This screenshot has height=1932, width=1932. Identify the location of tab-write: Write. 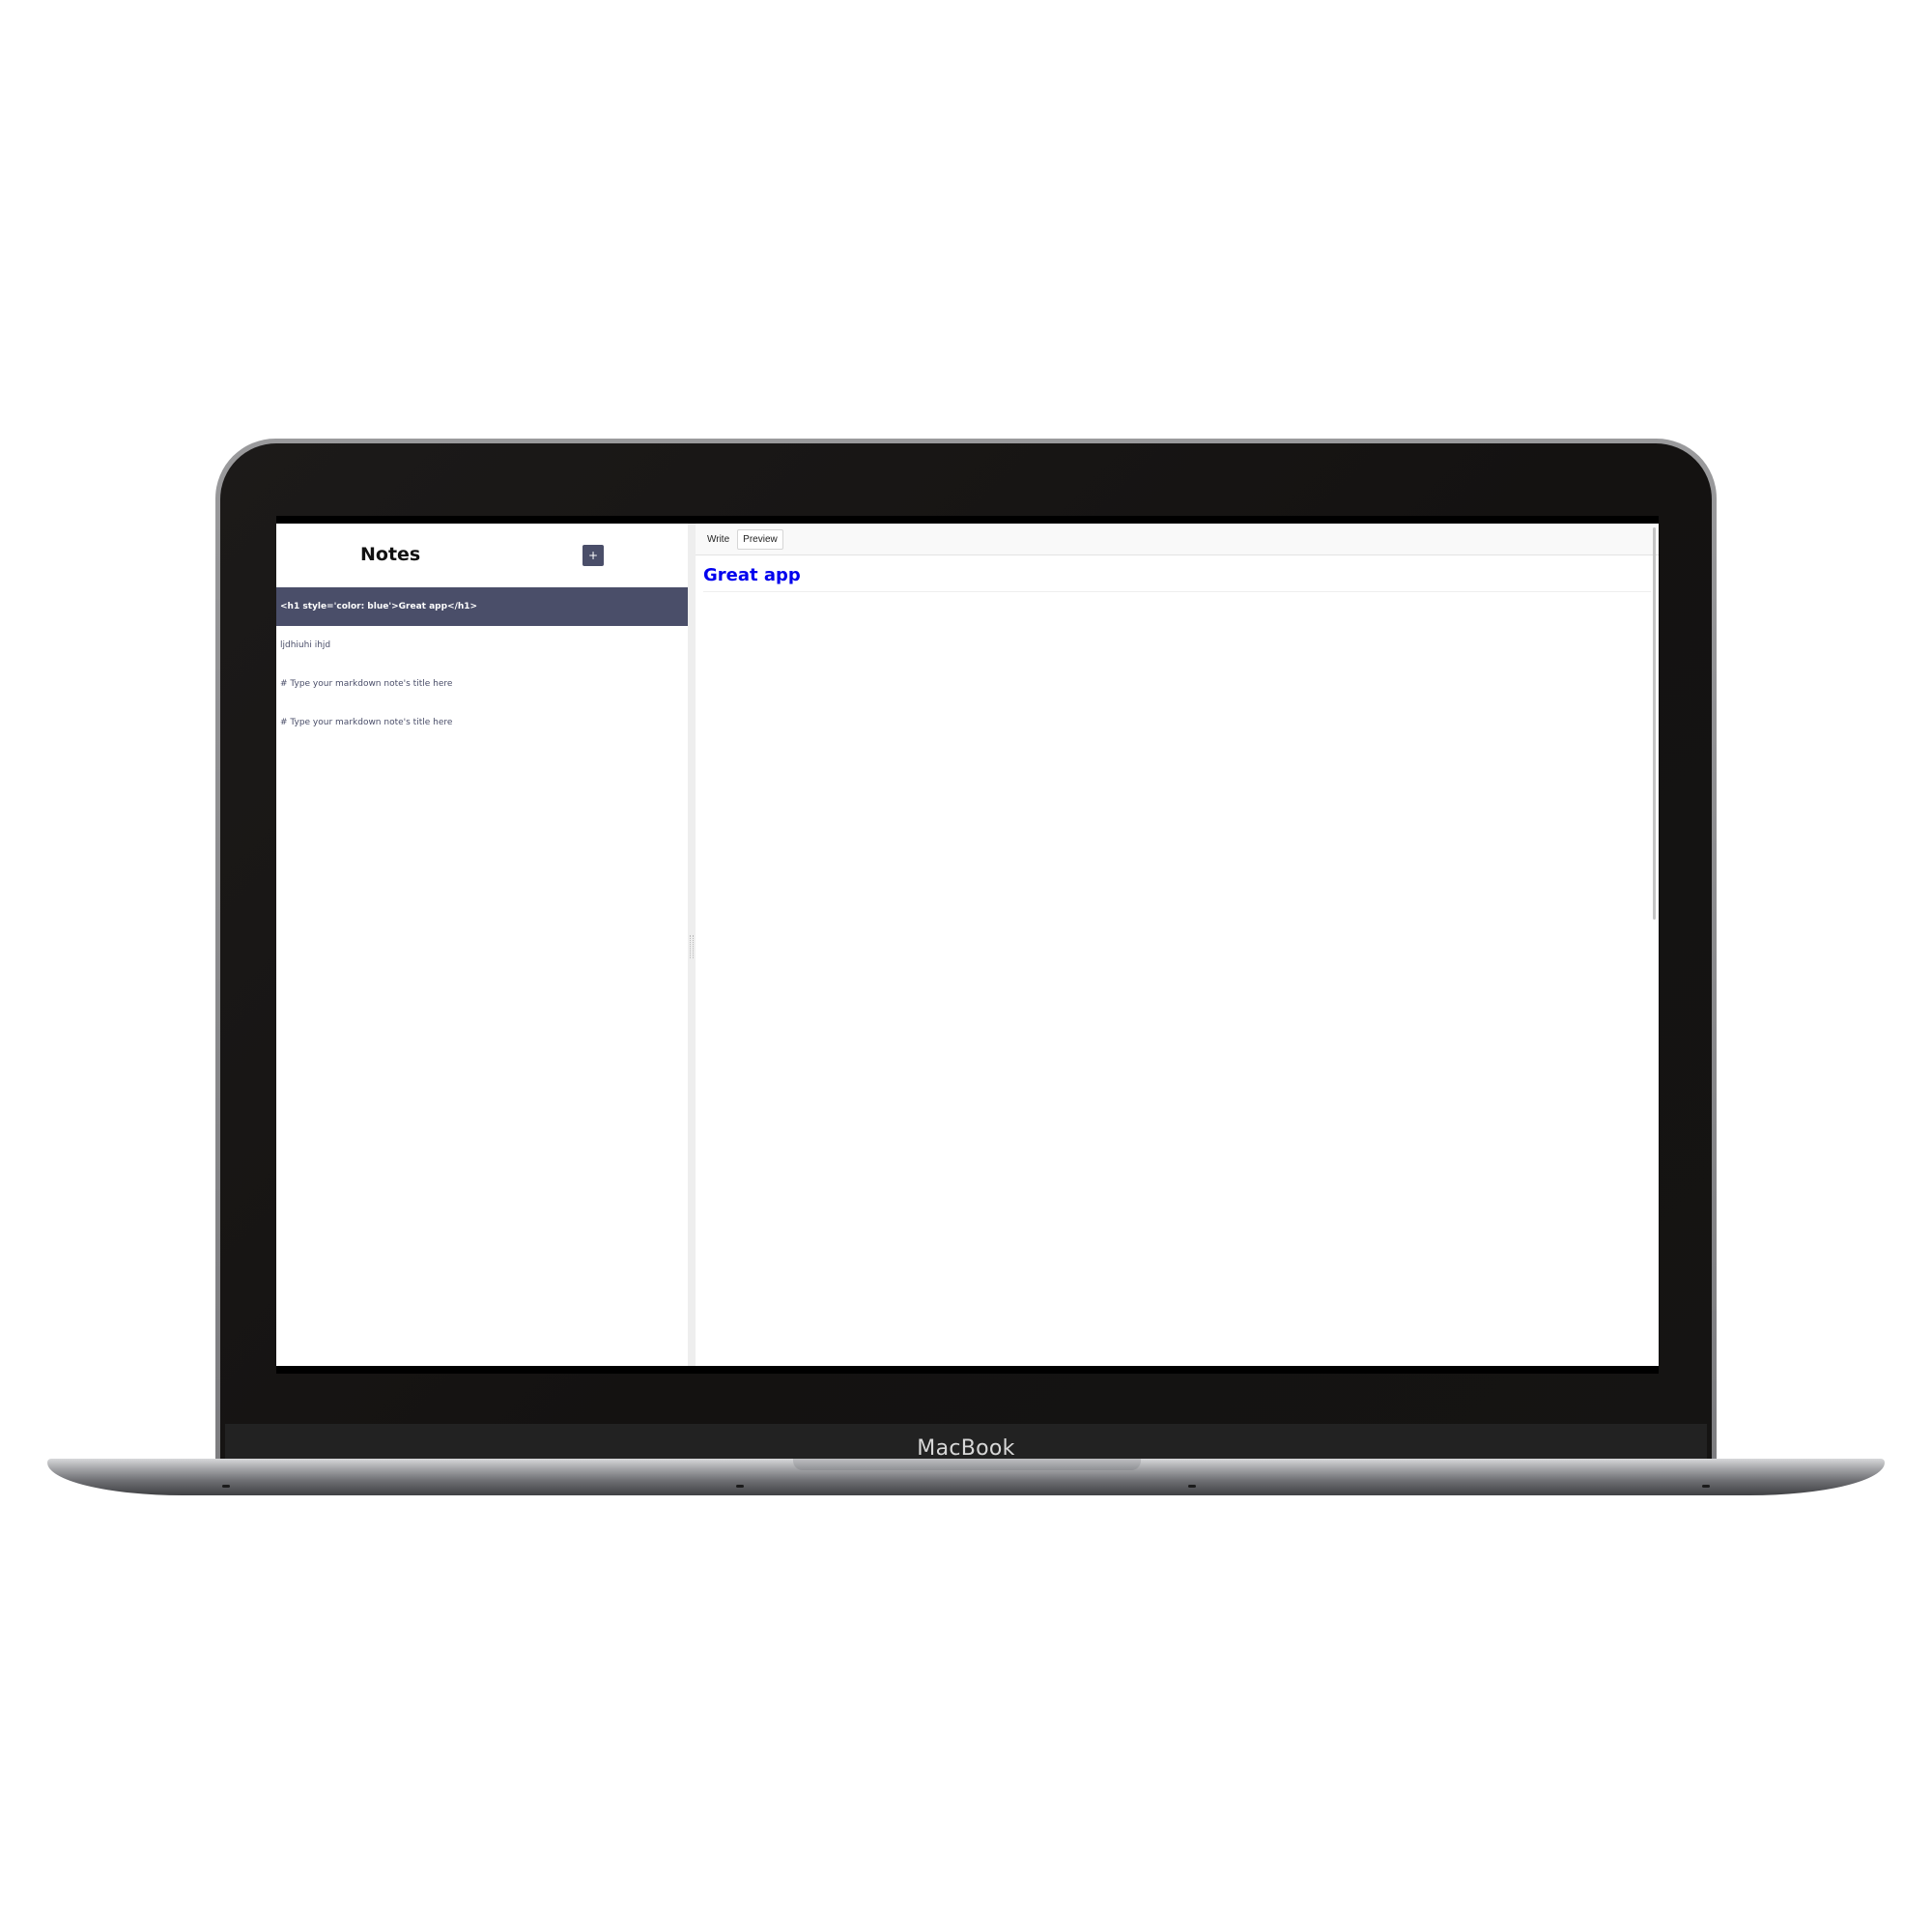
(718, 539).